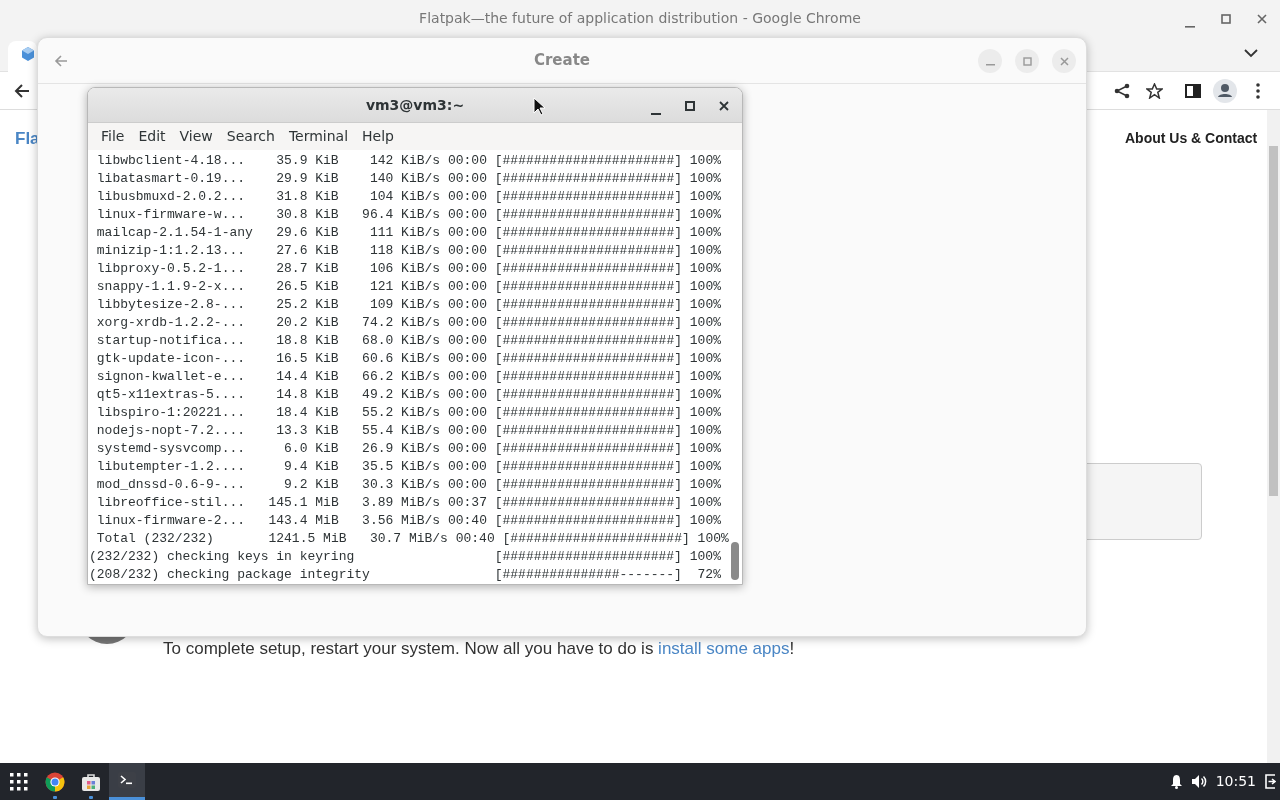  I want to click on download-rate: 140 KiB/s, so click(405, 178).